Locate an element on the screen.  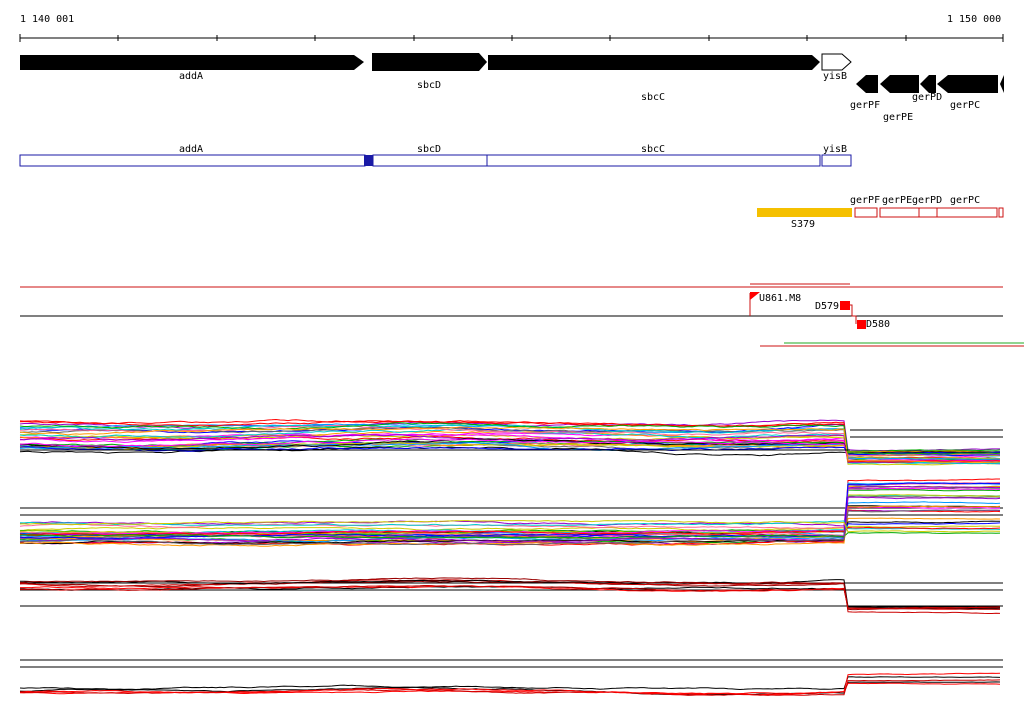
segment-label: S379 is located at coordinates (803, 224).